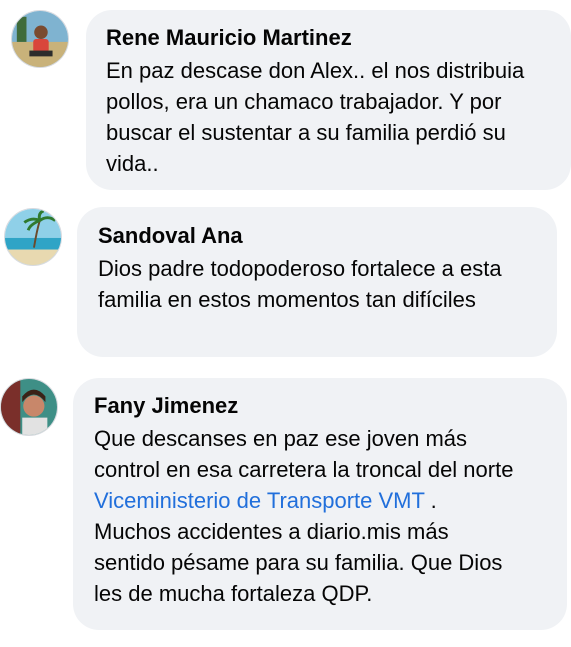 The width and height of the screenshot is (571, 647). Describe the element at coordinates (300, 268) in the screenshot. I see `comment-text-line: Dios padre todopoderoso fortalece a esta` at that location.